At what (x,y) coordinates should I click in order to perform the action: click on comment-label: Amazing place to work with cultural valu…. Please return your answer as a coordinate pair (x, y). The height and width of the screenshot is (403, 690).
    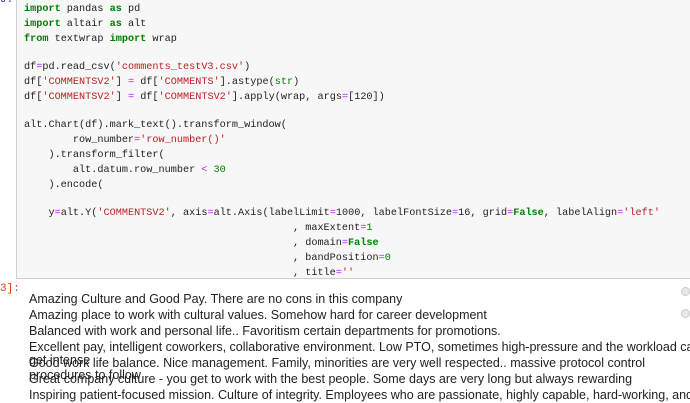
    Looking at the image, I should click on (258, 315).